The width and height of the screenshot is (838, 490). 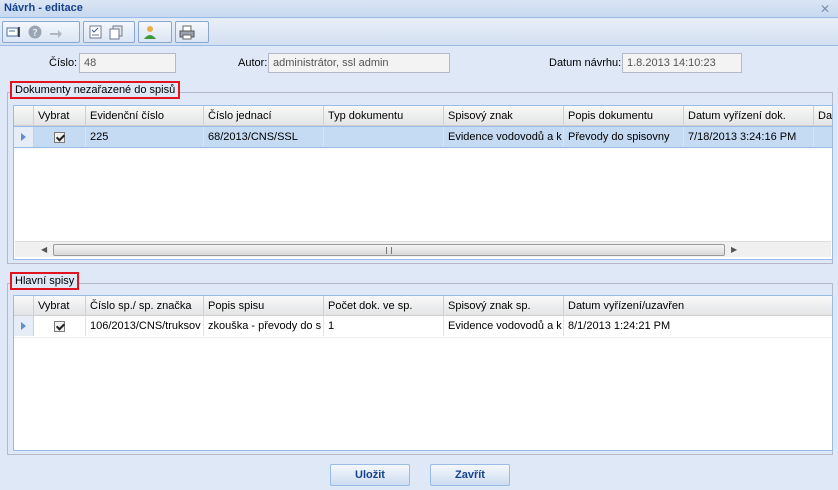 What do you see at coordinates (253, 63) in the screenshot?
I see `autor-label: Autor:` at bounding box center [253, 63].